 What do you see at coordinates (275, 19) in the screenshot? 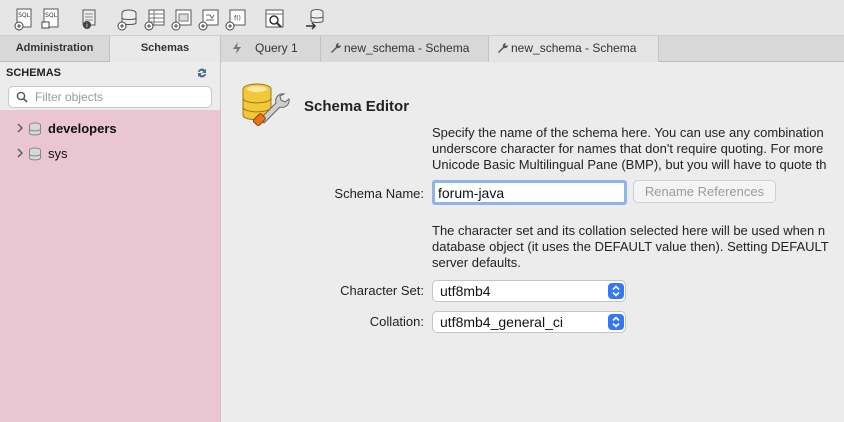
I see `search-table-data-icon` at bounding box center [275, 19].